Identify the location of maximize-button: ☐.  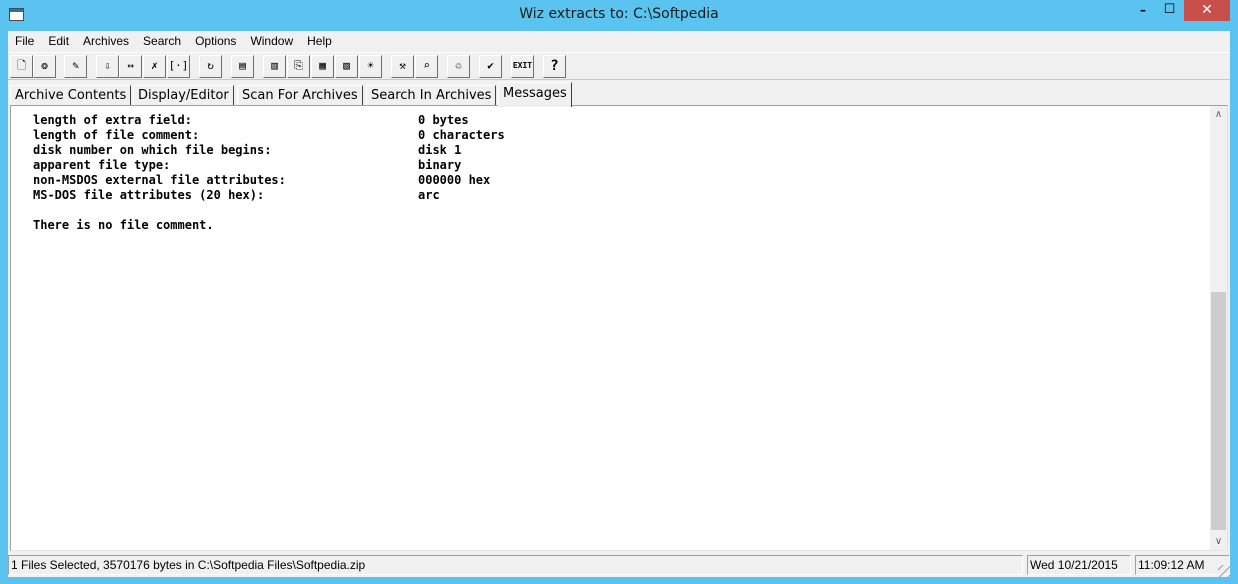
(1169, 10).